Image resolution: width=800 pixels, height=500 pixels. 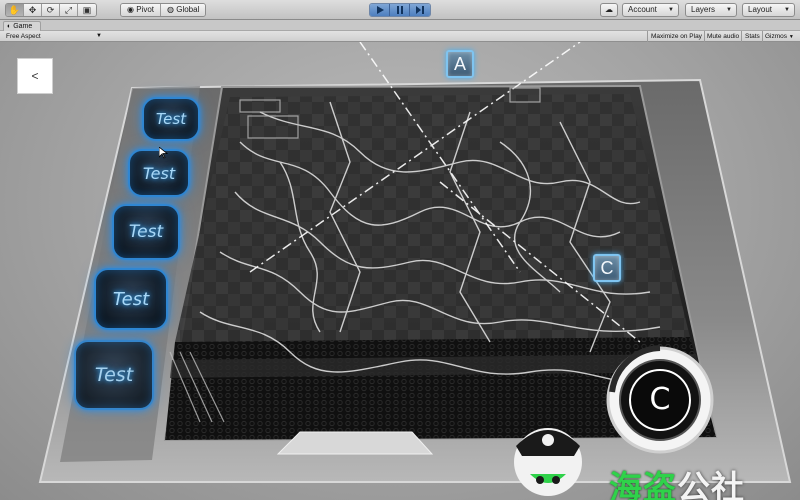 I want to click on stats-label: Stats, so click(x=752, y=36).